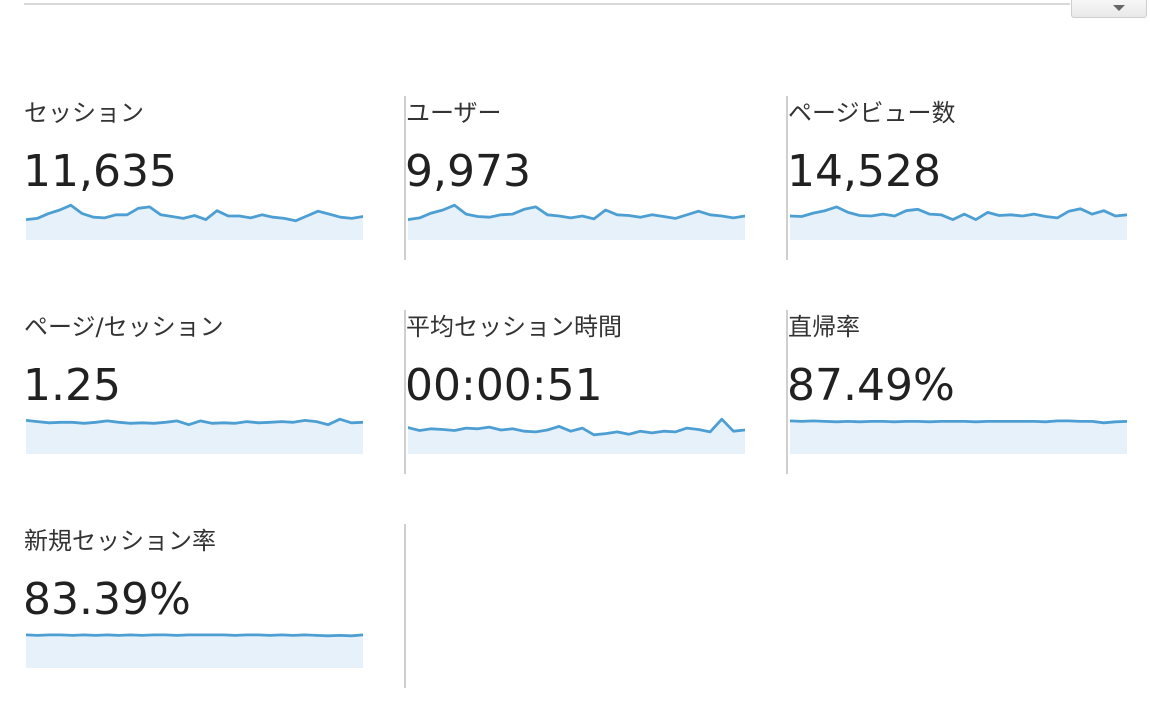  I want to click on metric-card-avg-session-duration: 平均セッション時間 00:00:51, so click(596, 392).